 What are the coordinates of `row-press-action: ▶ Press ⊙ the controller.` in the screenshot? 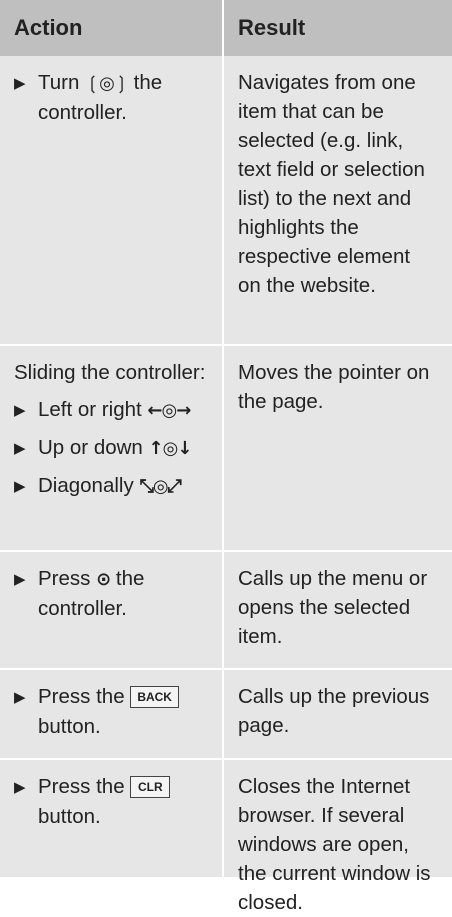 It's located at (112, 611).